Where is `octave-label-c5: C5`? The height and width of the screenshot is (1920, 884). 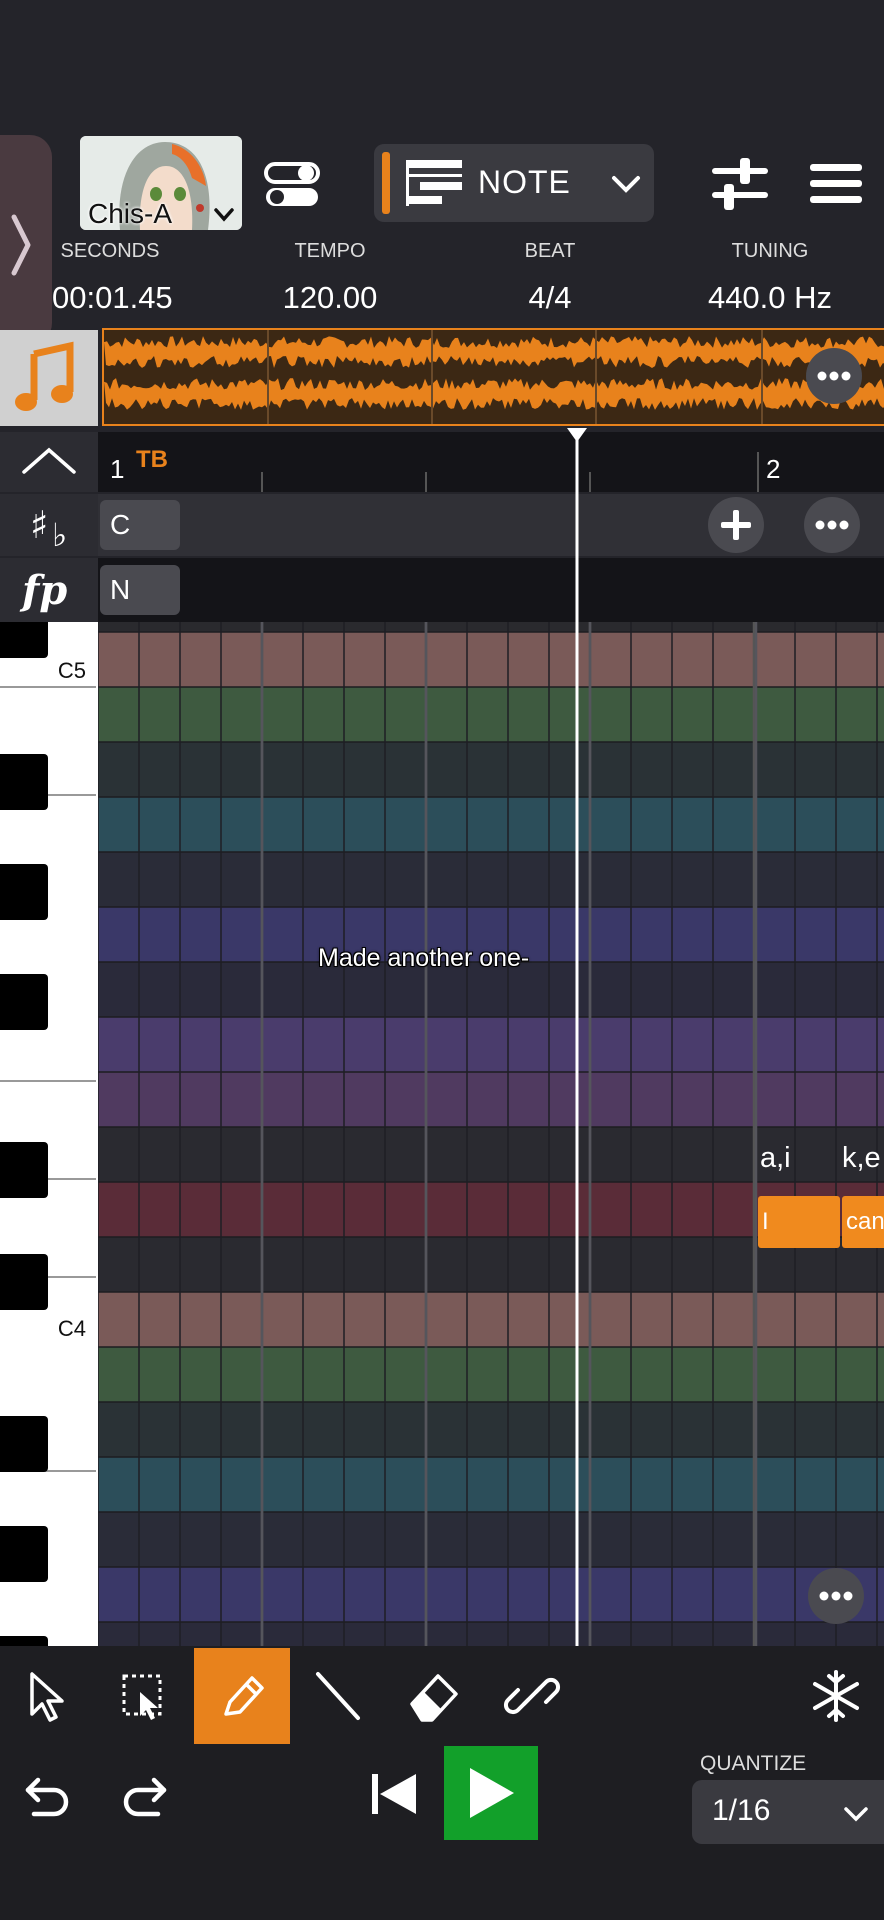 octave-label-c5: C5 is located at coordinates (71, 670).